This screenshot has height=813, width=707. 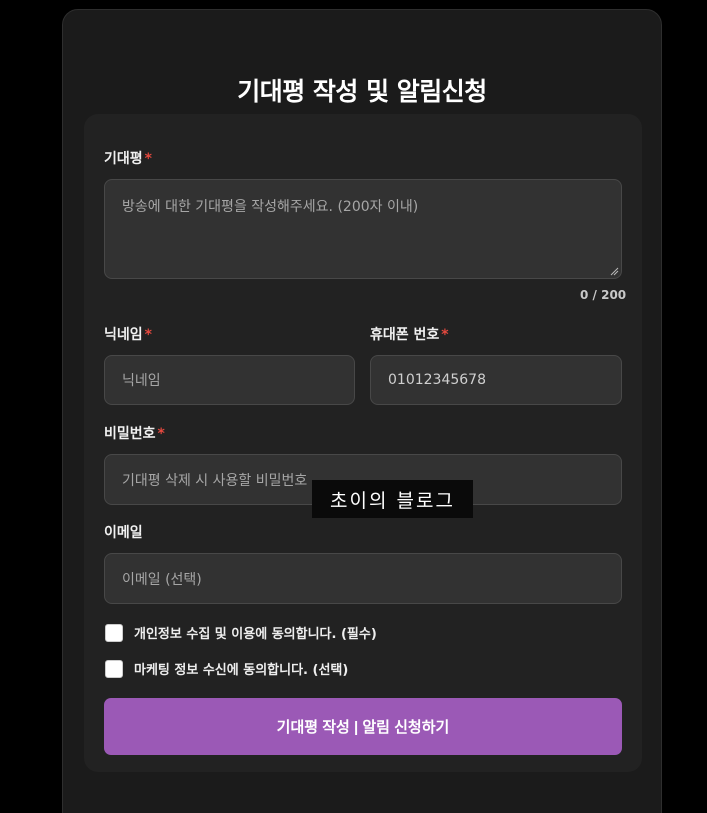 I want to click on phone-label: 휴대폰 번호 *, so click(x=409, y=334).